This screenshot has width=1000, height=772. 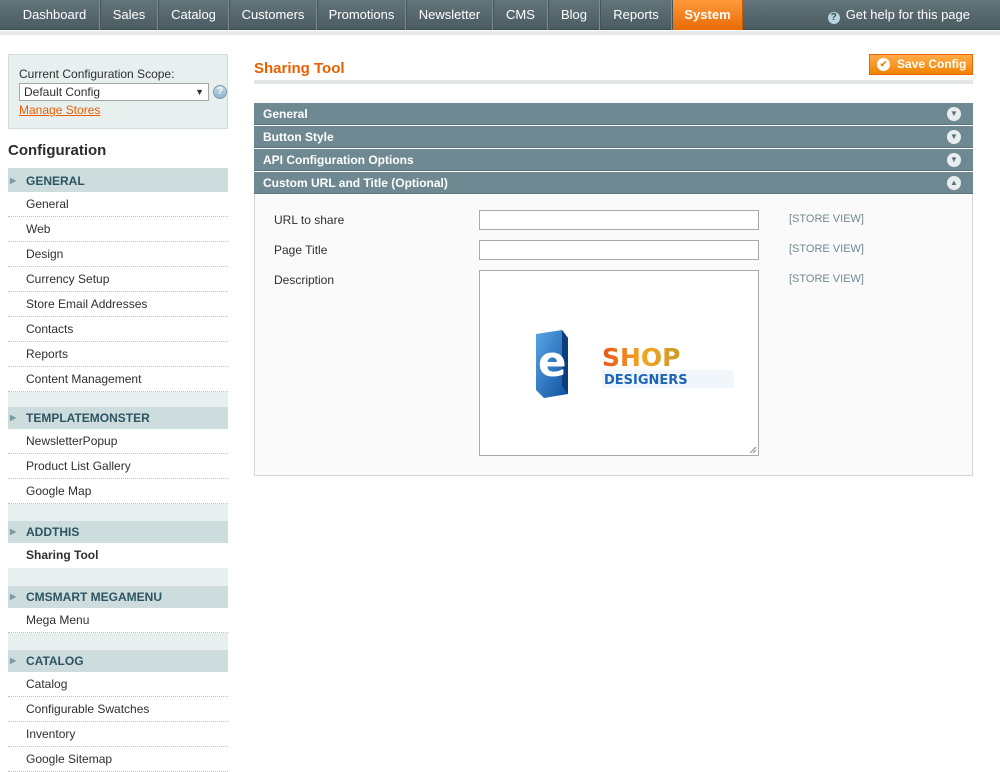 I want to click on fieldset-header-general: General ▼, so click(x=613, y=114).